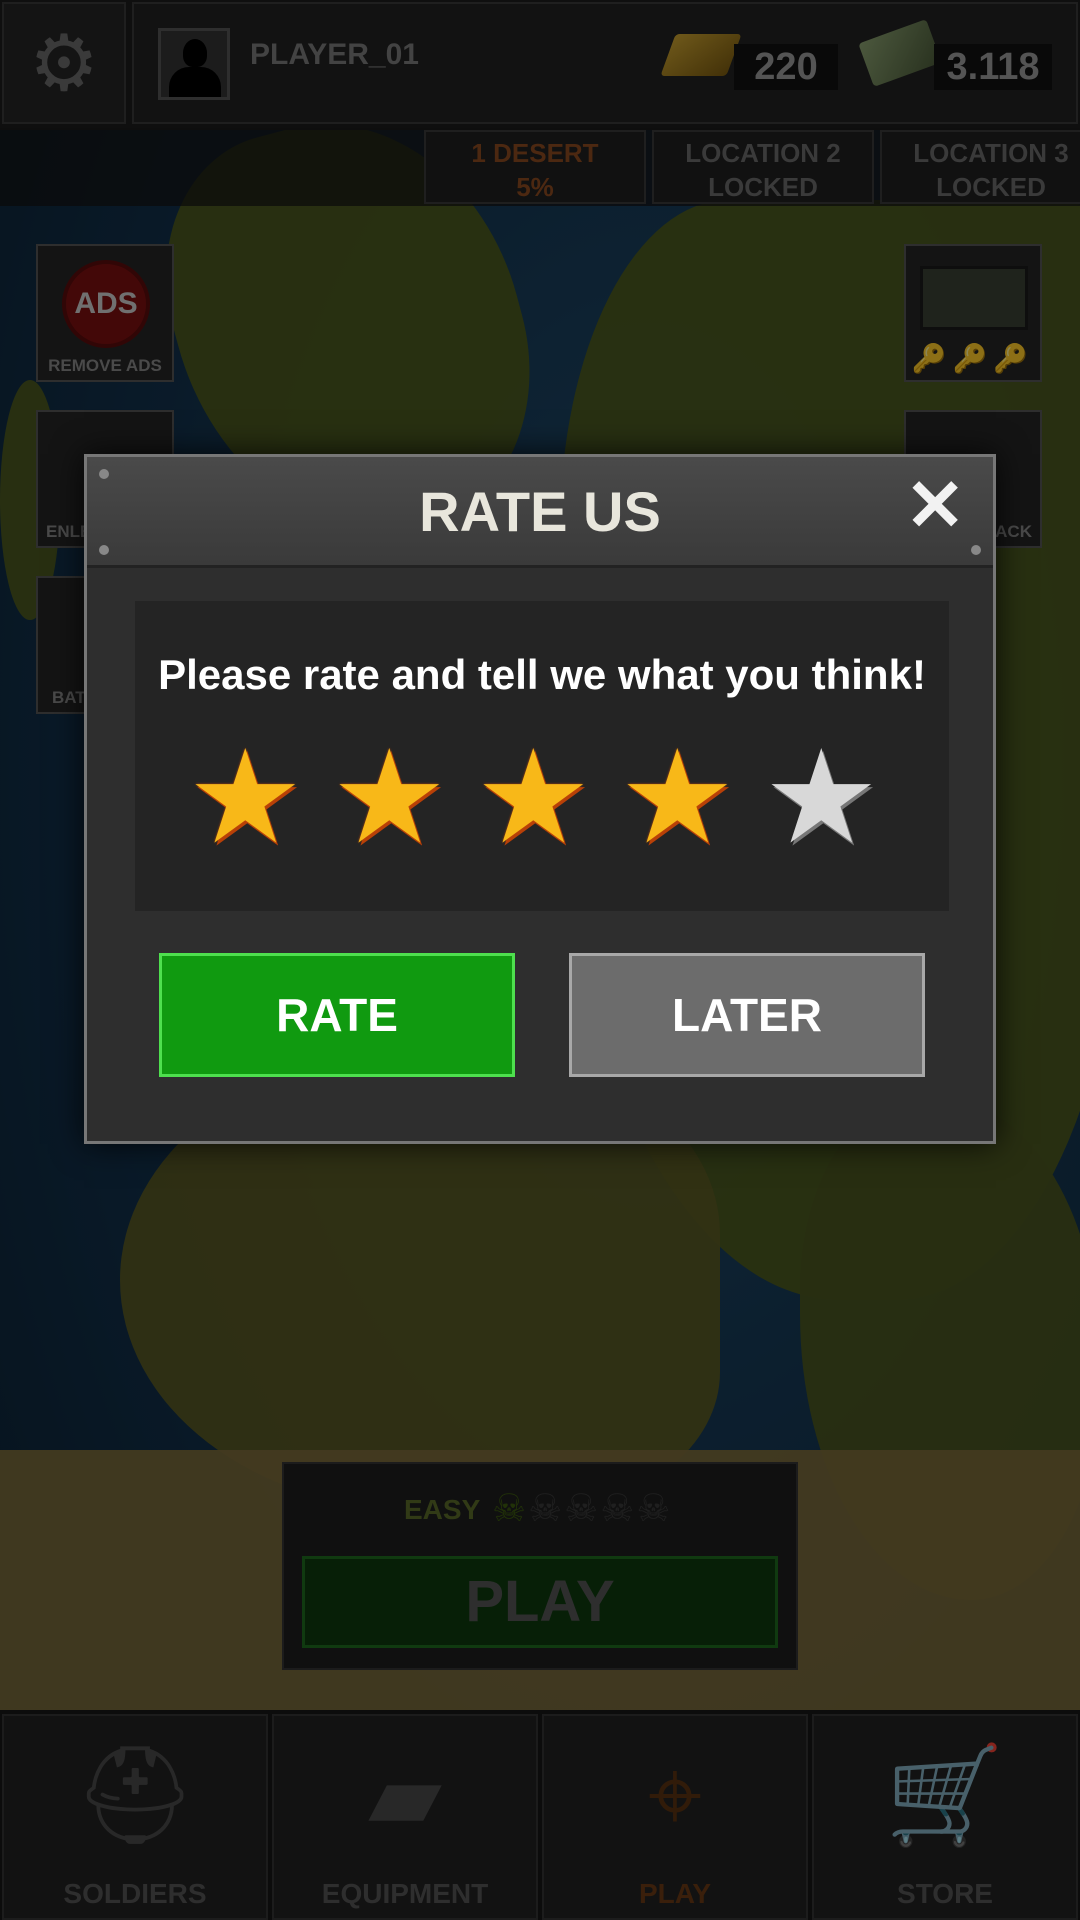  What do you see at coordinates (935, 506) in the screenshot?
I see `close-icon: ✕` at bounding box center [935, 506].